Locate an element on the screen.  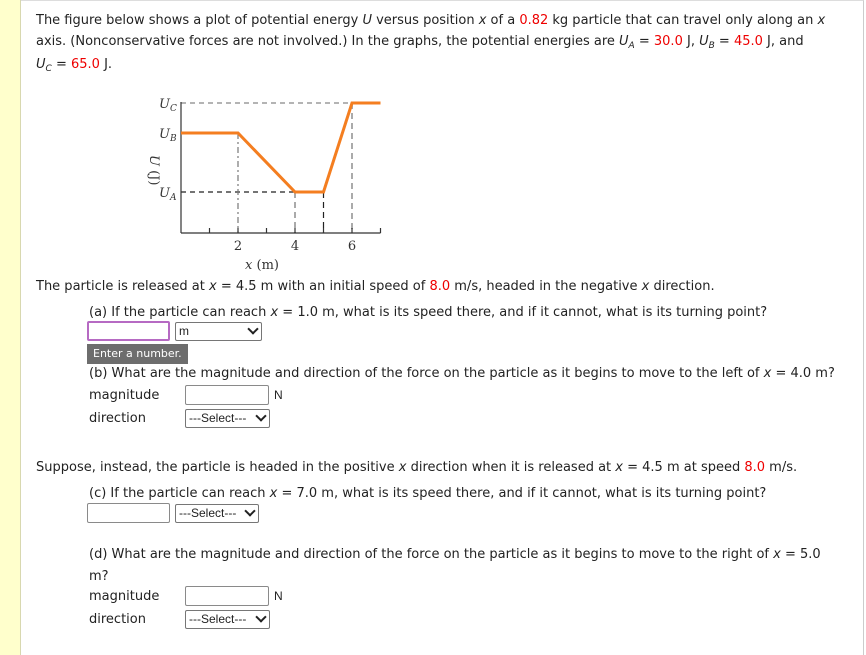
part-d-direction-select: ---Select--- is located at coordinates (227, 619).